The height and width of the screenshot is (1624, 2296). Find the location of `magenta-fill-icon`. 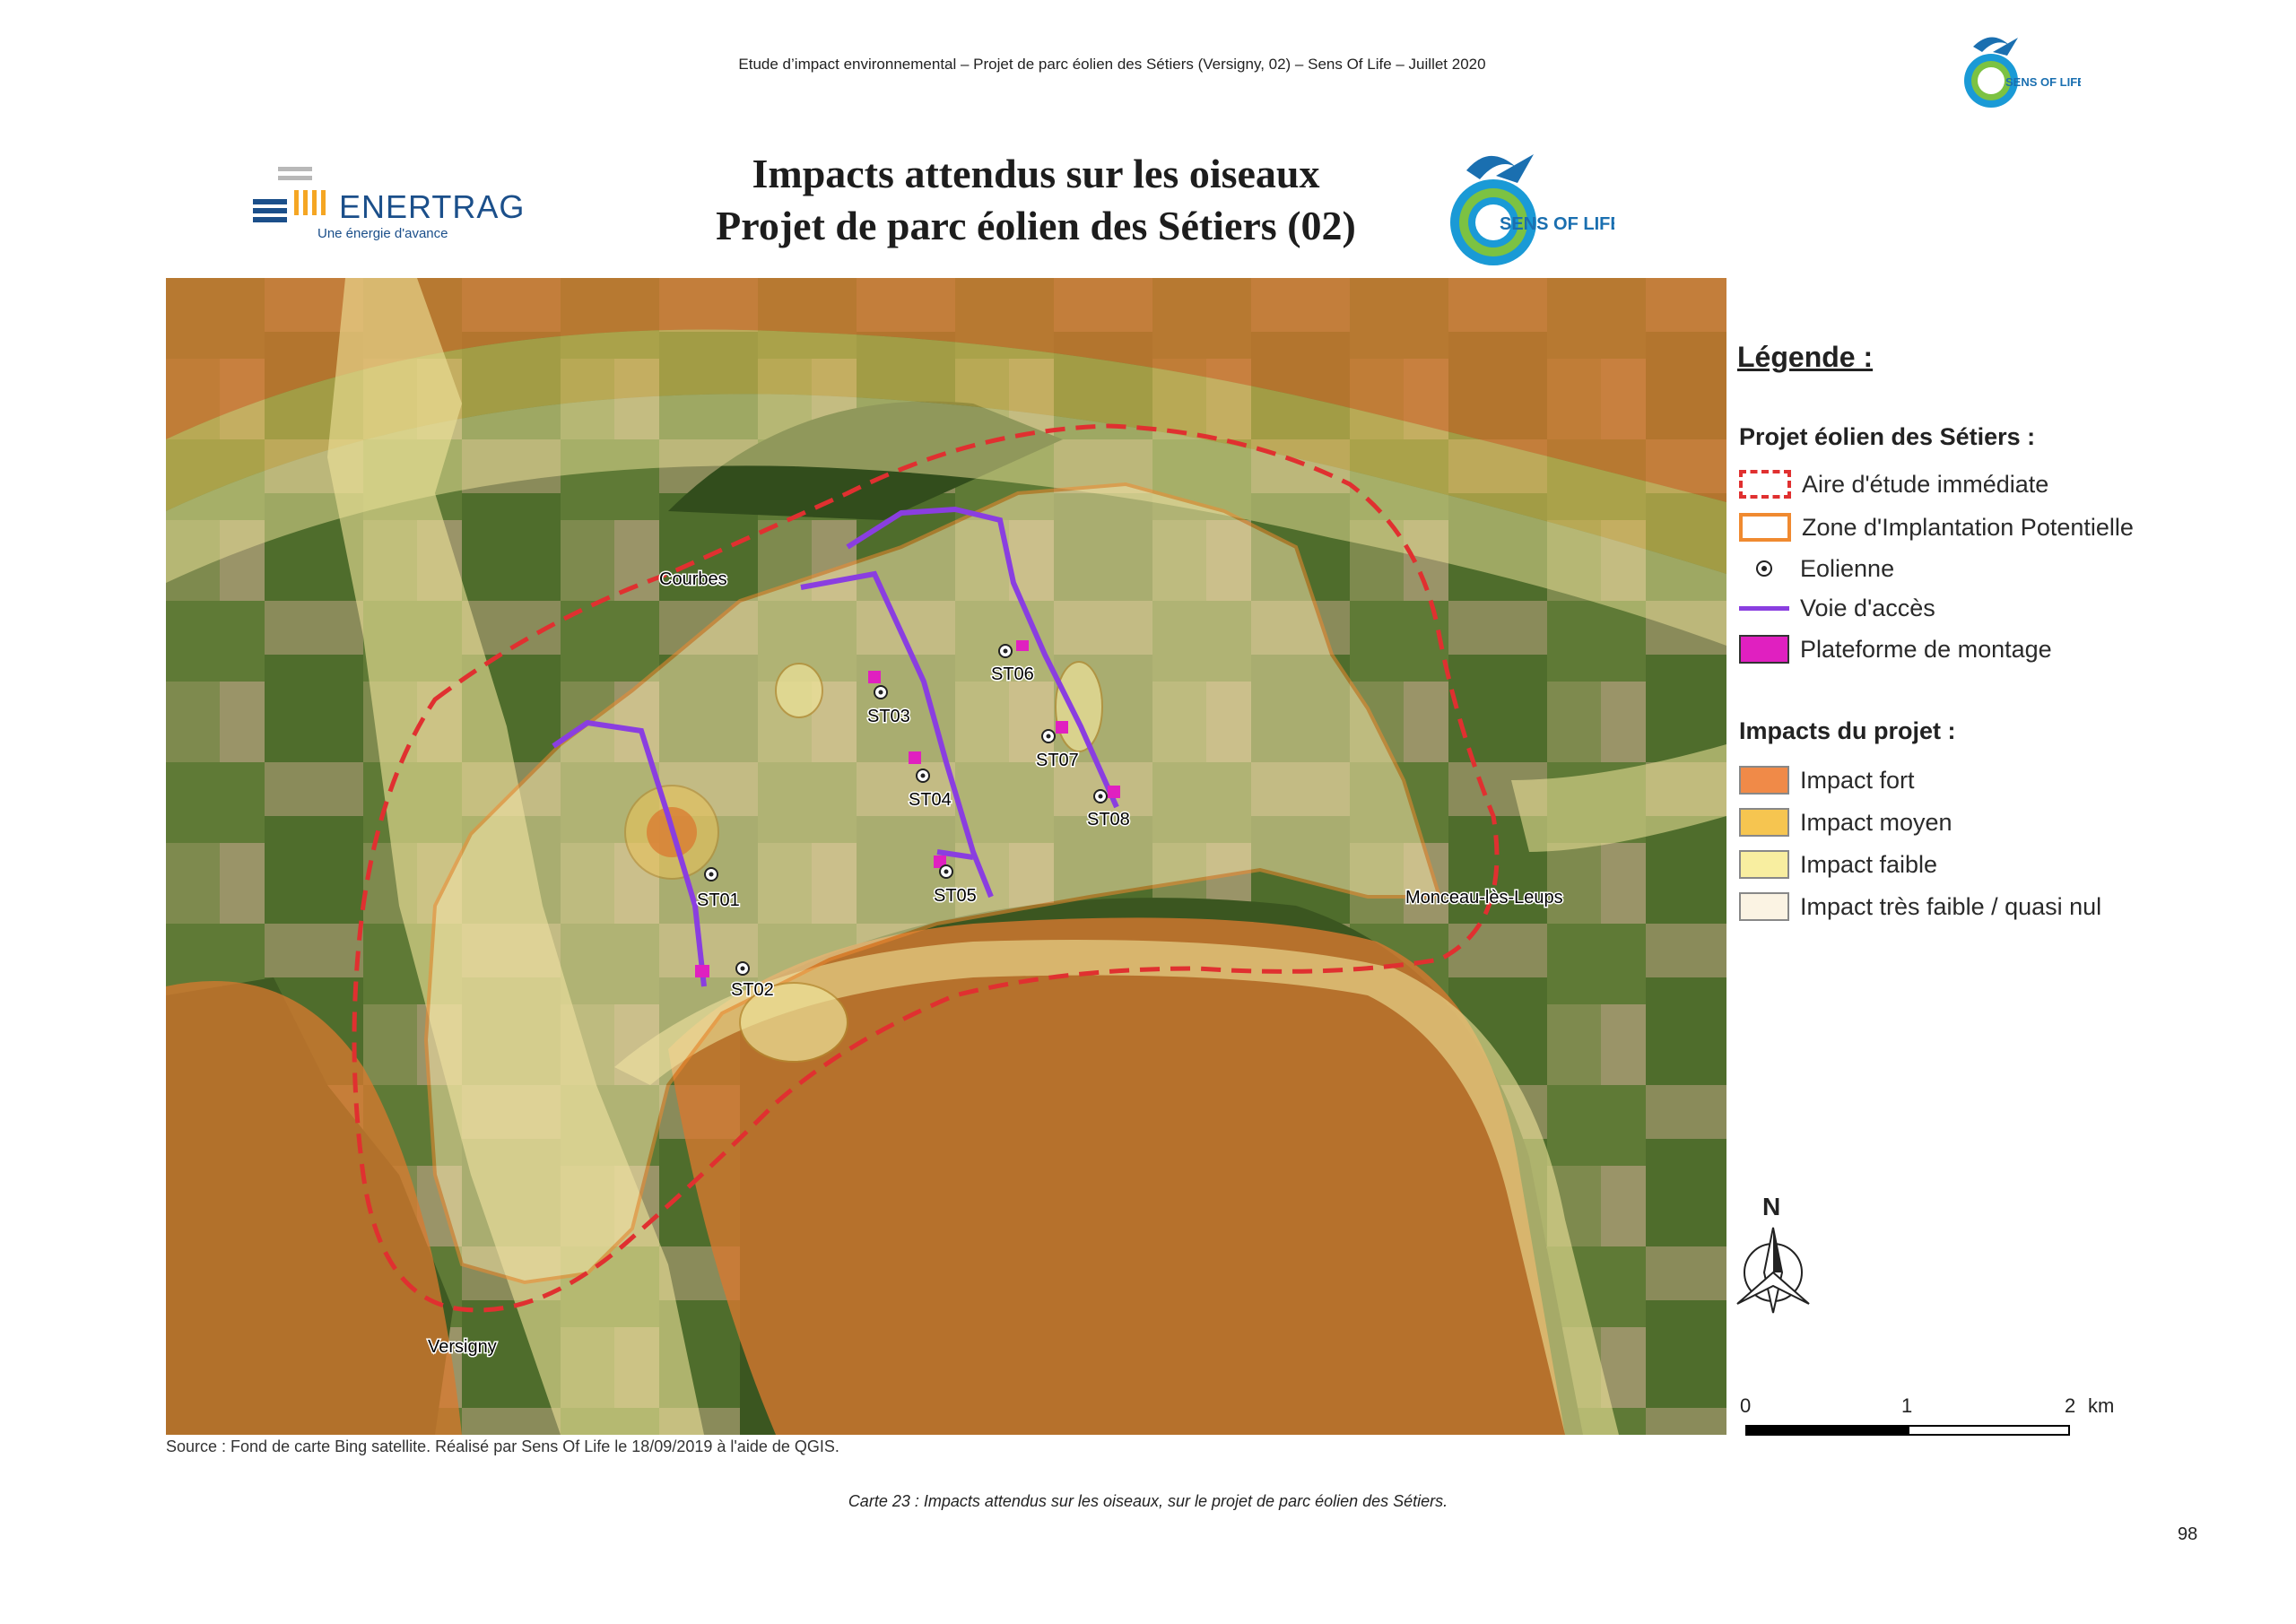

magenta-fill-icon is located at coordinates (1764, 649).